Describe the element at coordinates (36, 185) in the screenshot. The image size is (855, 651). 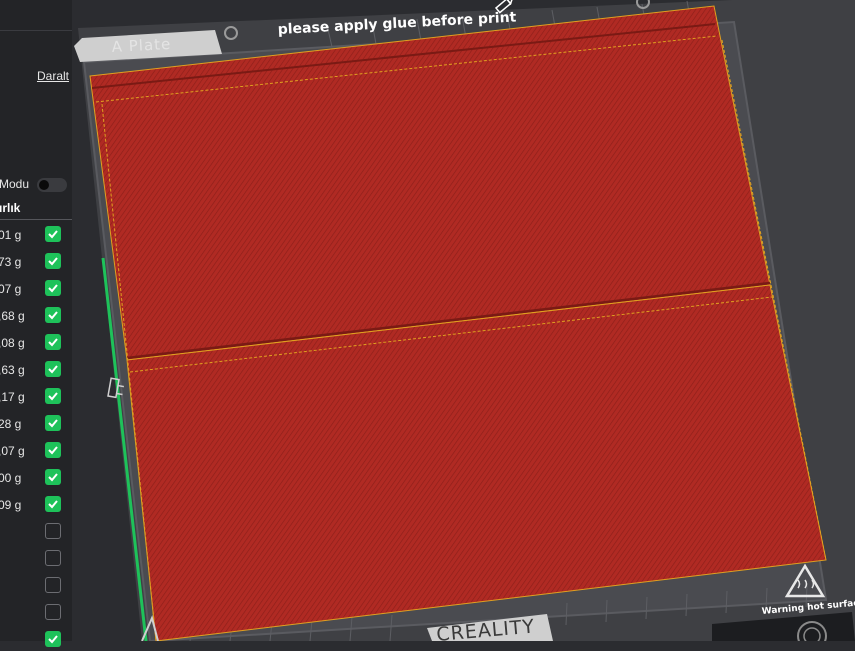
I see `mode-row: Modu` at that location.